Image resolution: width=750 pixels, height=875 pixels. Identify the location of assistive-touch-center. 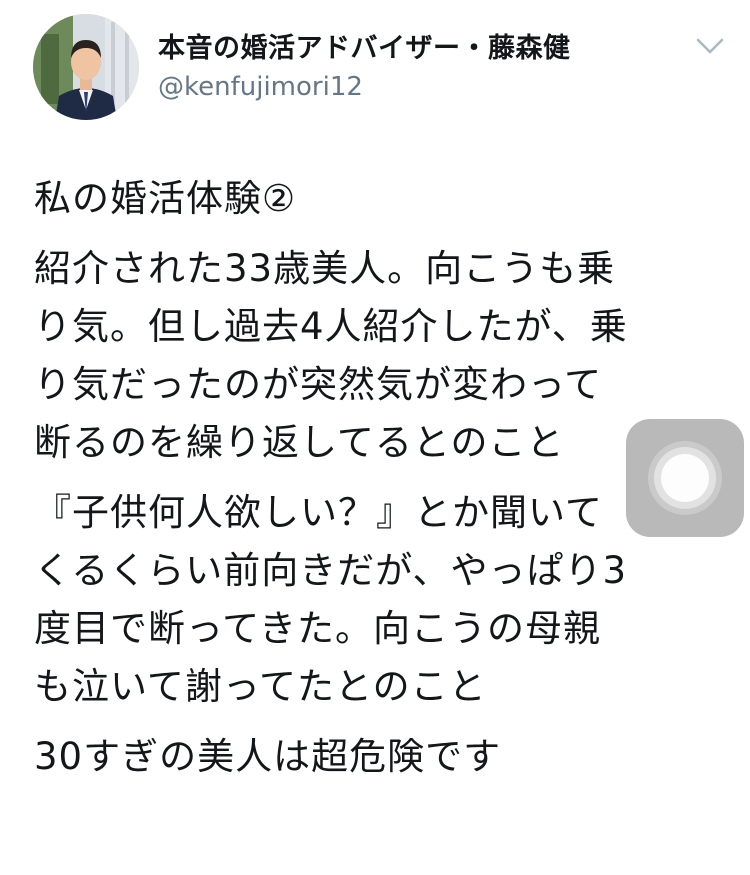
(685, 478).